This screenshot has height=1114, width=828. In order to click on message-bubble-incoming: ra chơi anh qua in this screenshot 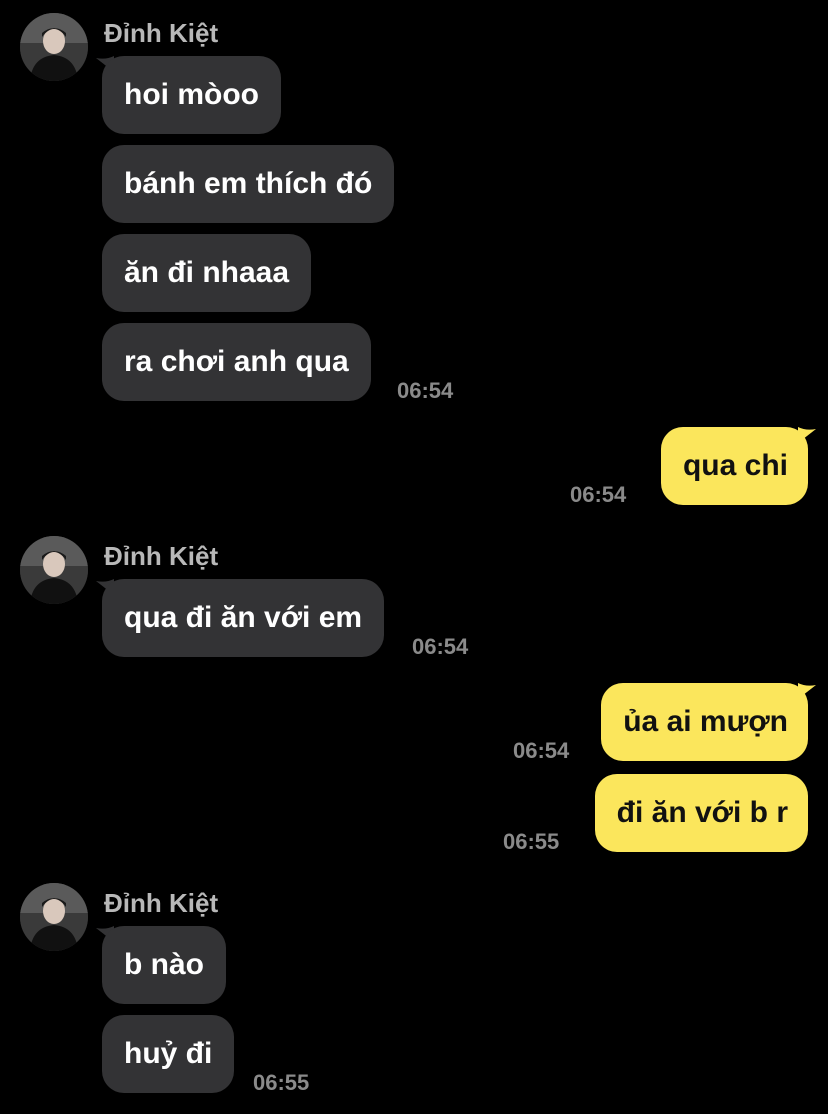, I will do `click(236, 362)`.